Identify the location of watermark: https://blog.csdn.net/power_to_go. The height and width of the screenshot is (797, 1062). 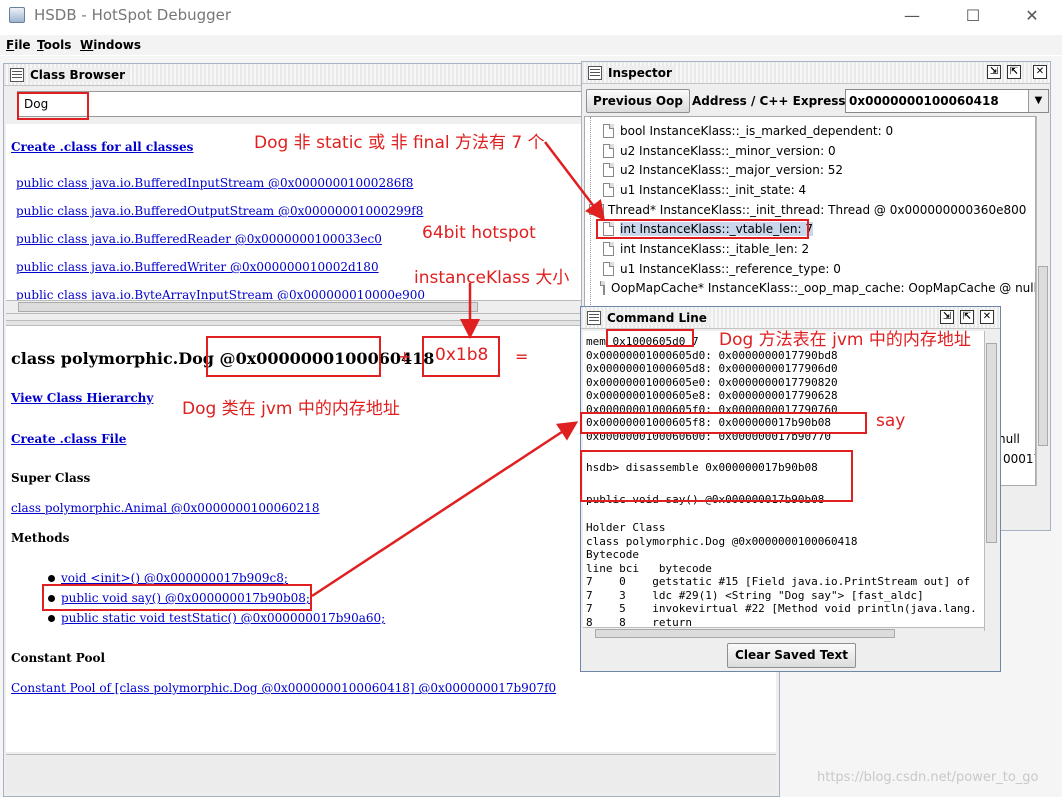
(928, 777).